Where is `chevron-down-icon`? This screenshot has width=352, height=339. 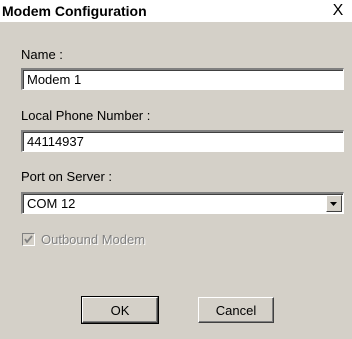
chevron-down-icon is located at coordinates (333, 204).